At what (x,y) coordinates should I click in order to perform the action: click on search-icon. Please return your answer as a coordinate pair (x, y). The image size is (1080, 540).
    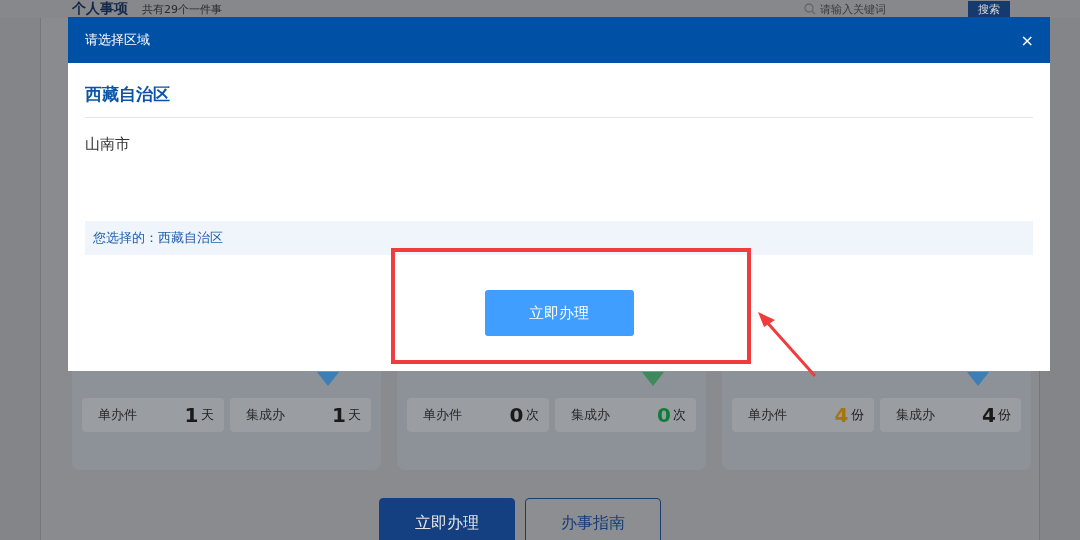
    Looking at the image, I should click on (810, 9).